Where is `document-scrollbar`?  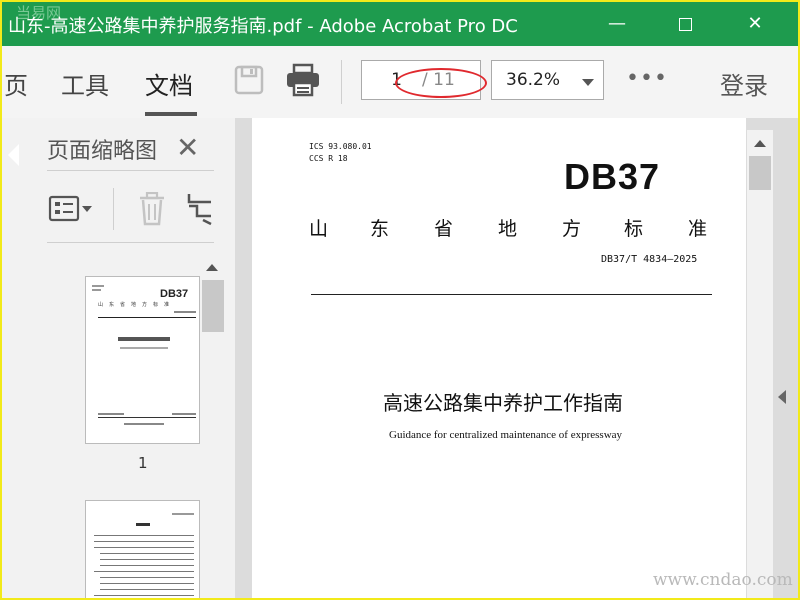 document-scrollbar is located at coordinates (760, 364).